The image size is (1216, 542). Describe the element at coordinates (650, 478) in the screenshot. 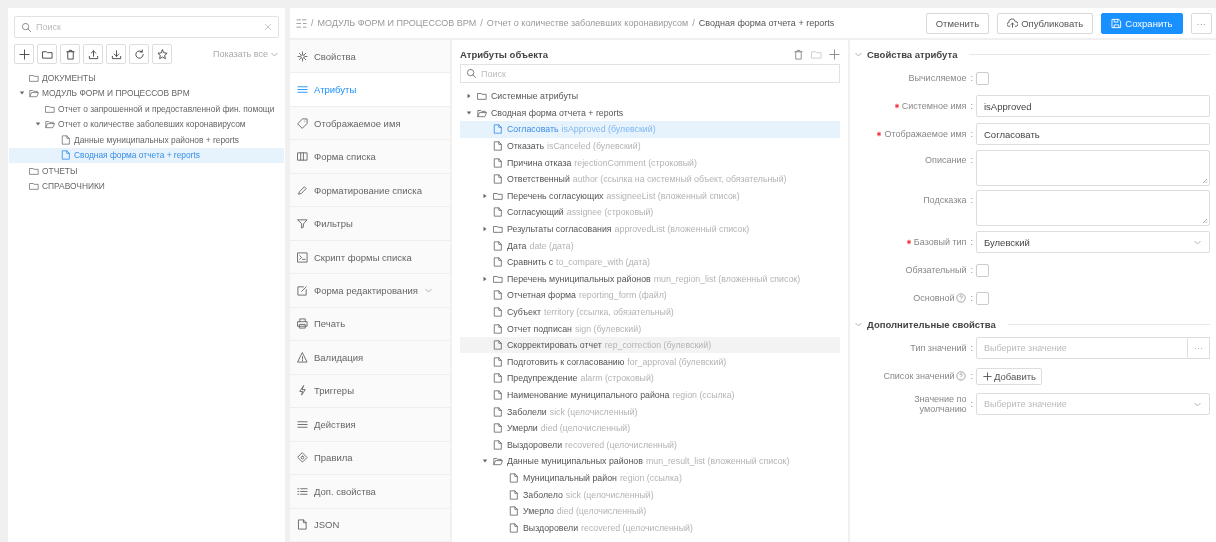

I see `attribute-item: Муниципальный район region (ссылка)` at that location.